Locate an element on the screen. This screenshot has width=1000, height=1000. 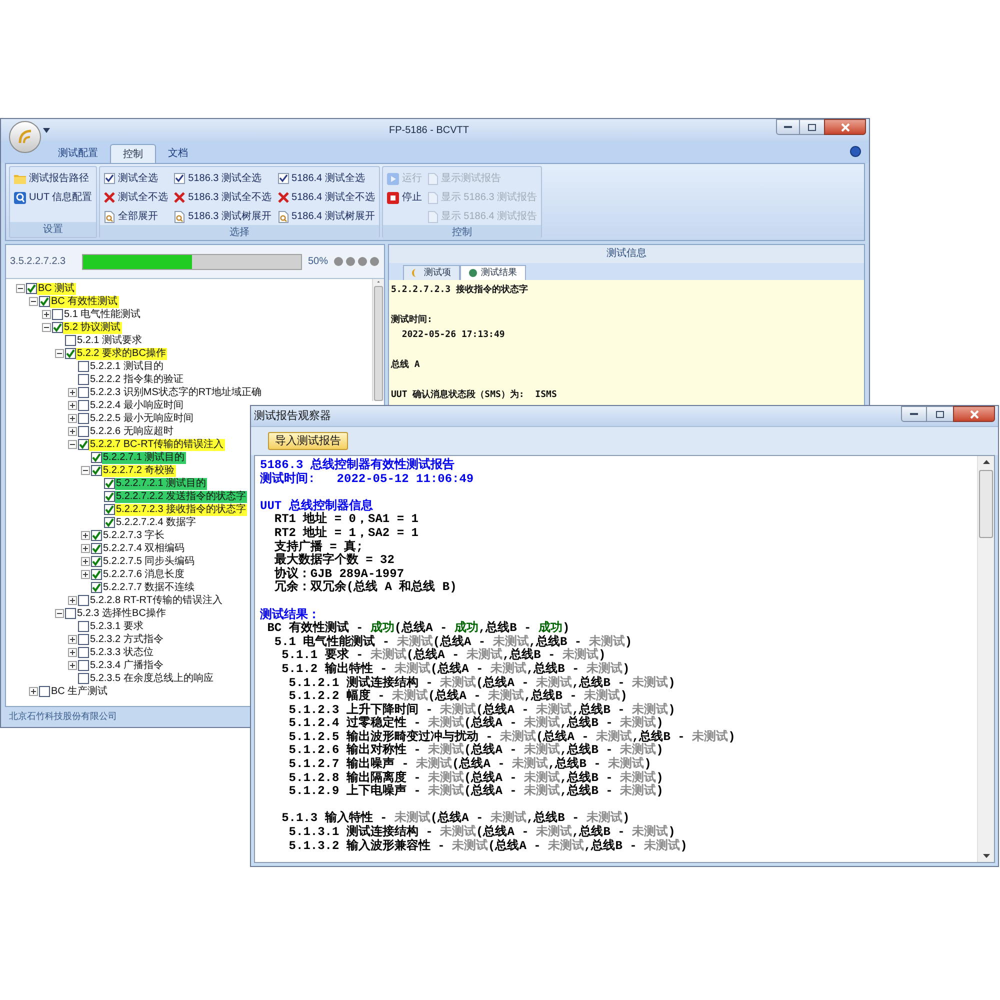
tree-item: 5.1 电气性能测试 is located at coordinates (102, 314).